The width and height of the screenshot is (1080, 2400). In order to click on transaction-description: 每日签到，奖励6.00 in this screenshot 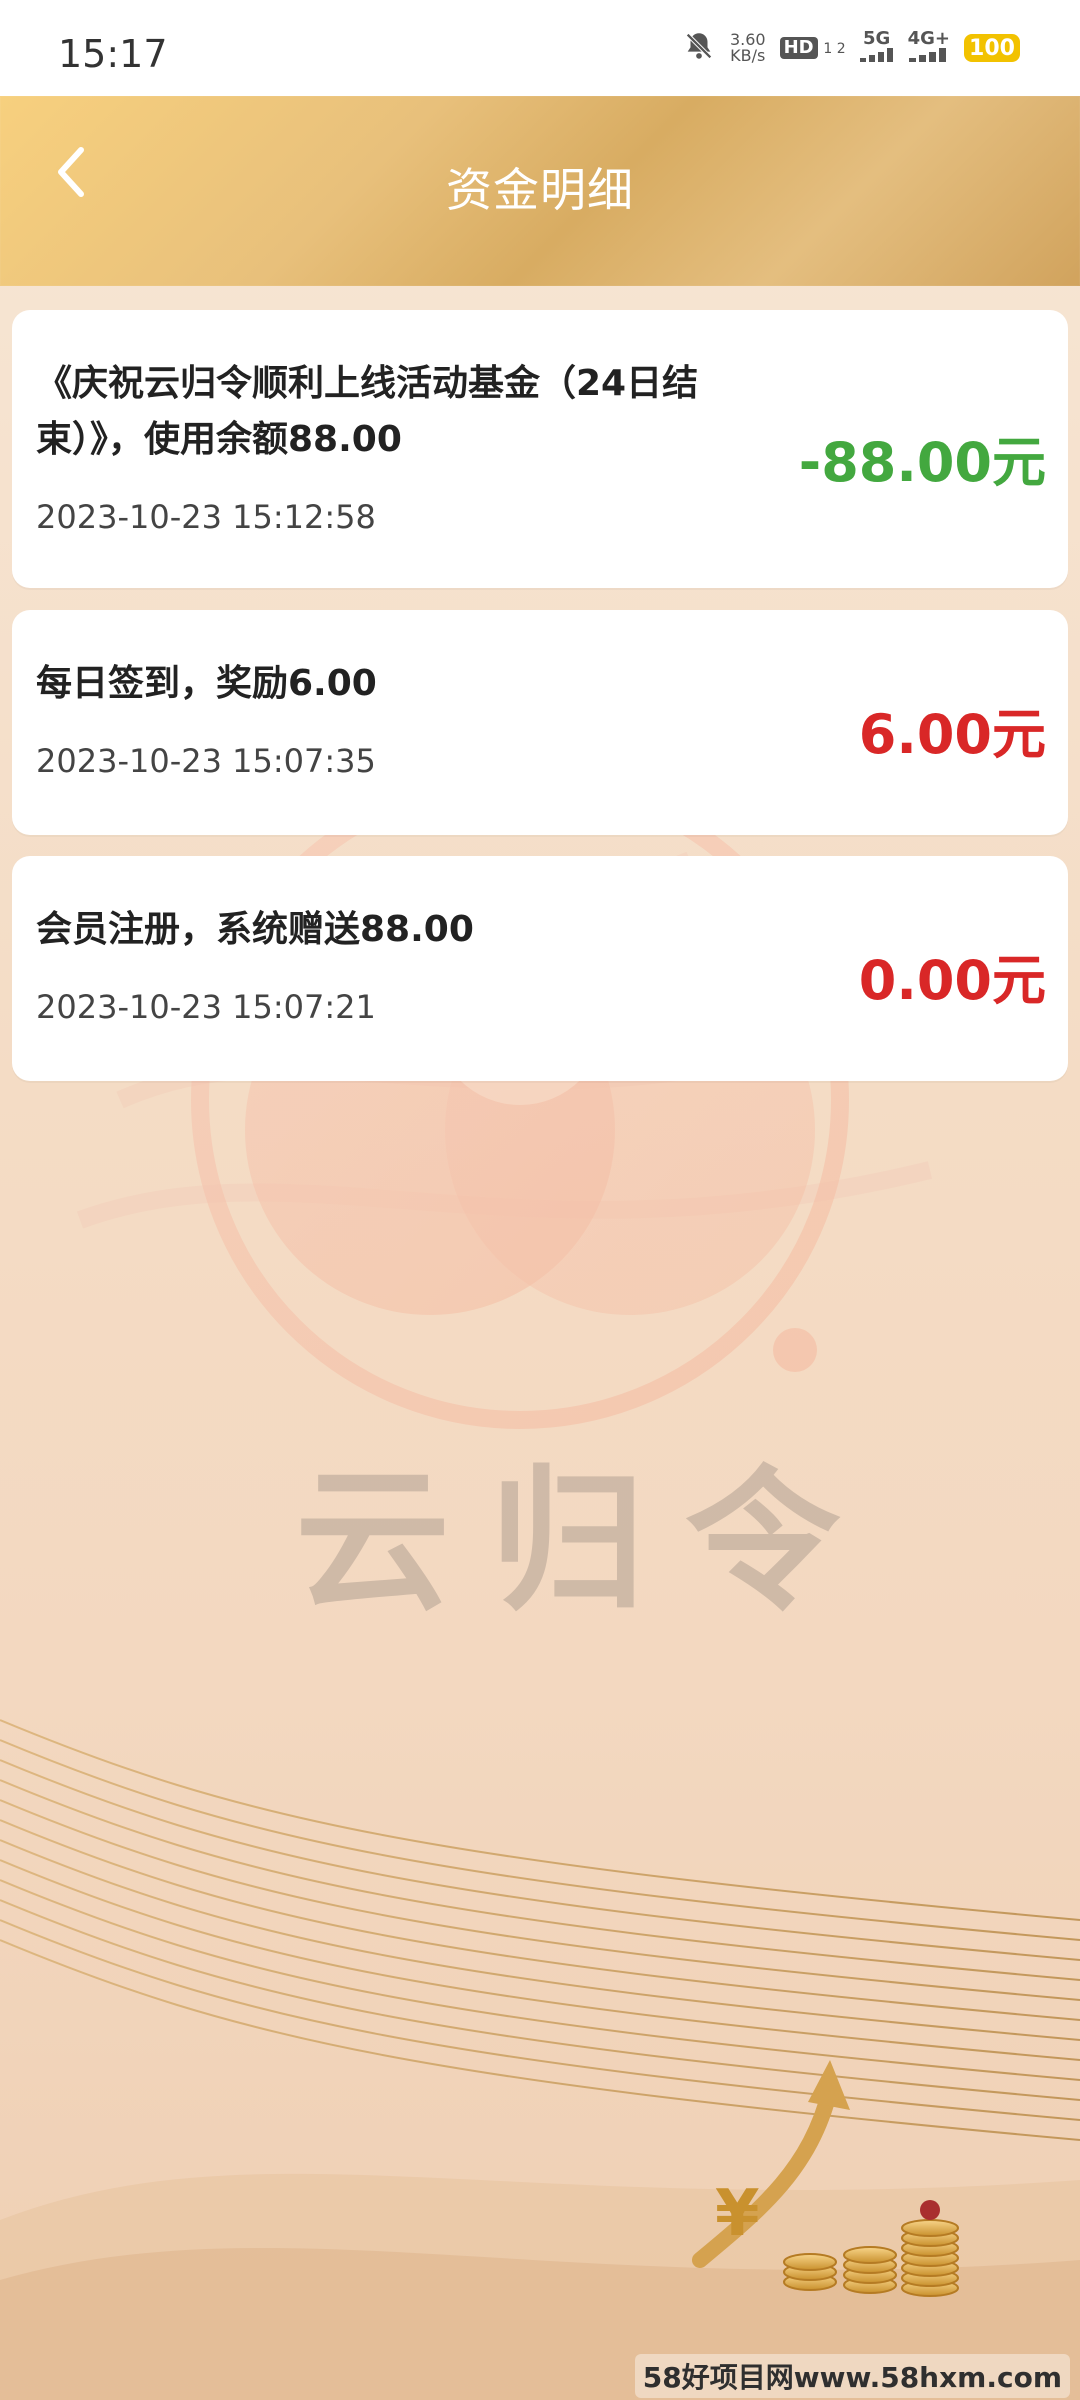, I will do `click(206, 683)`.